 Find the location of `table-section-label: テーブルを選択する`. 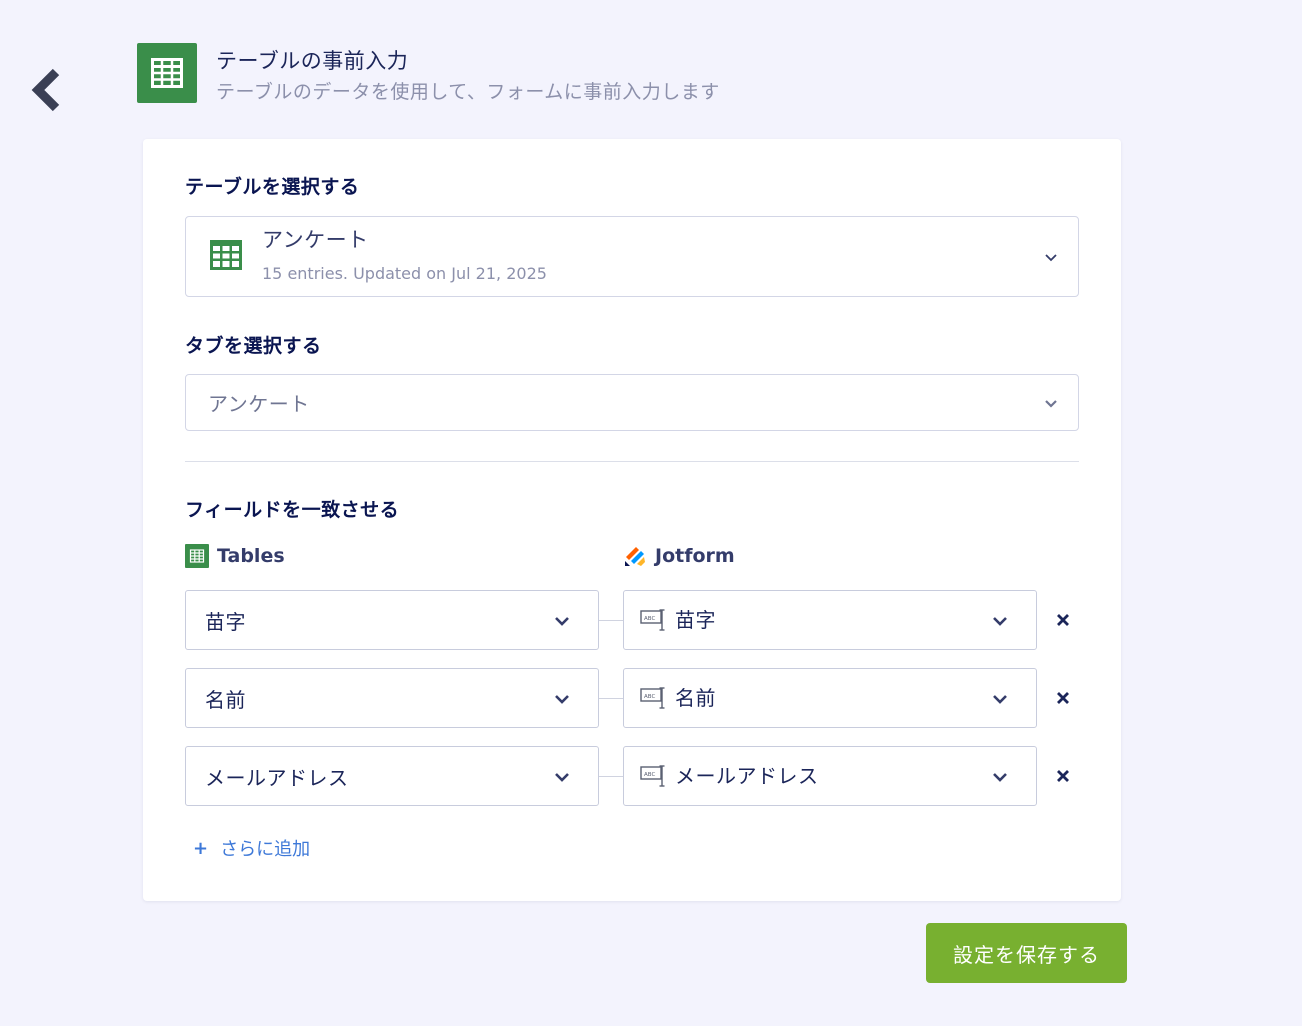

table-section-label: テーブルを選択する is located at coordinates (272, 187).